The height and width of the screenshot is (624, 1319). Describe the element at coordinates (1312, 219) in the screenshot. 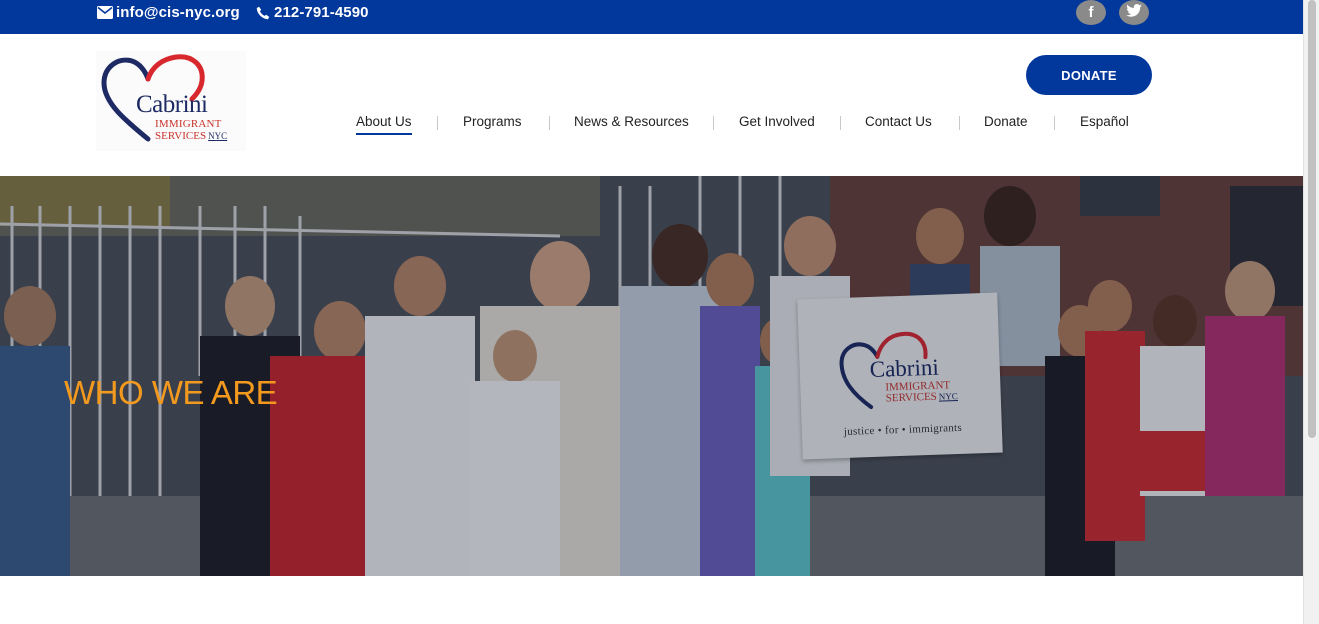

I see `scrollbar-thumb` at that location.